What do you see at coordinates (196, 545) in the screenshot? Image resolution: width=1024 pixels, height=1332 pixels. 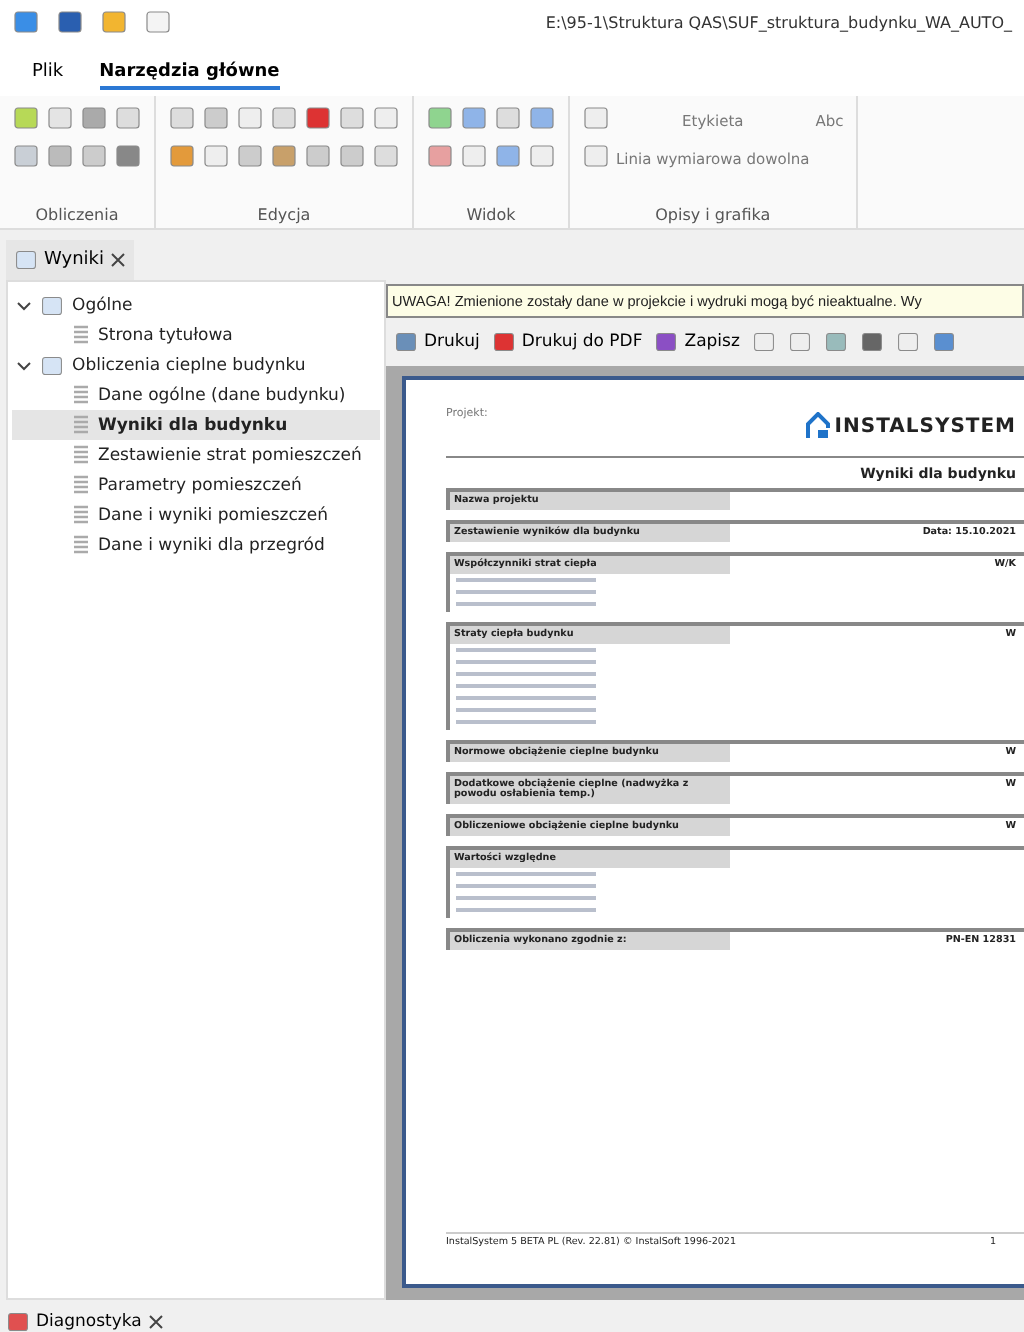 I see `tree-item: Dane i wyniki dla przegród` at bounding box center [196, 545].